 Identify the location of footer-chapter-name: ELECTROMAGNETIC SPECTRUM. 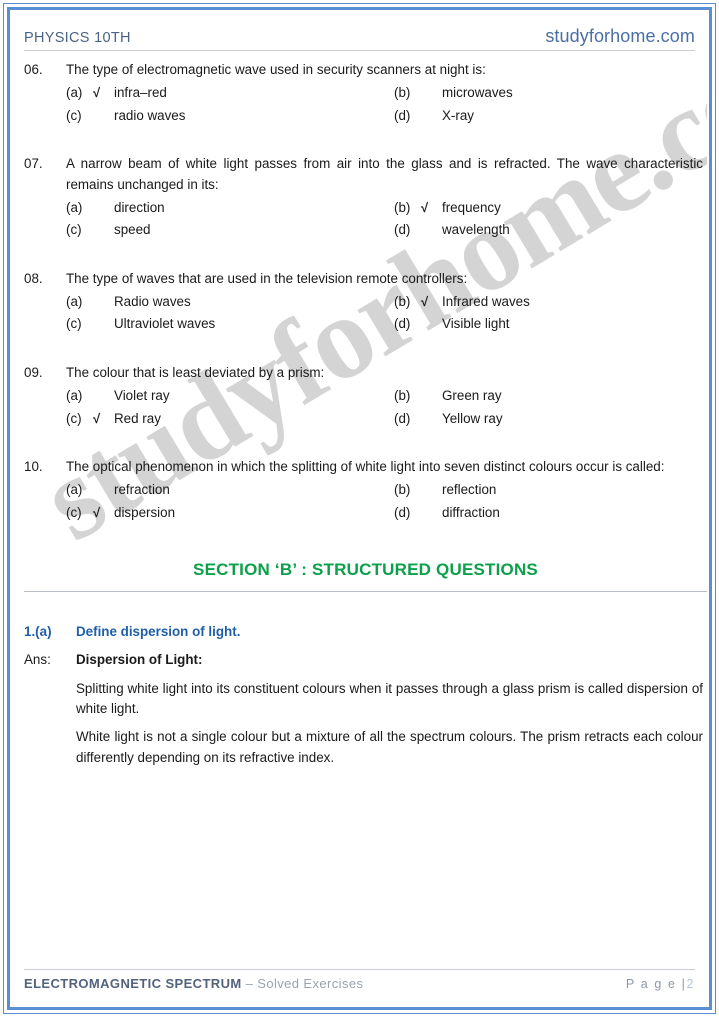
(133, 983).